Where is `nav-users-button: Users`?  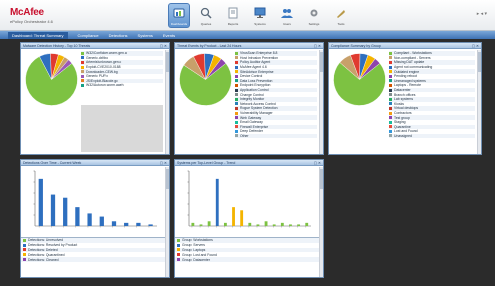
nav-users-button: Users is located at coordinates (287, 15).